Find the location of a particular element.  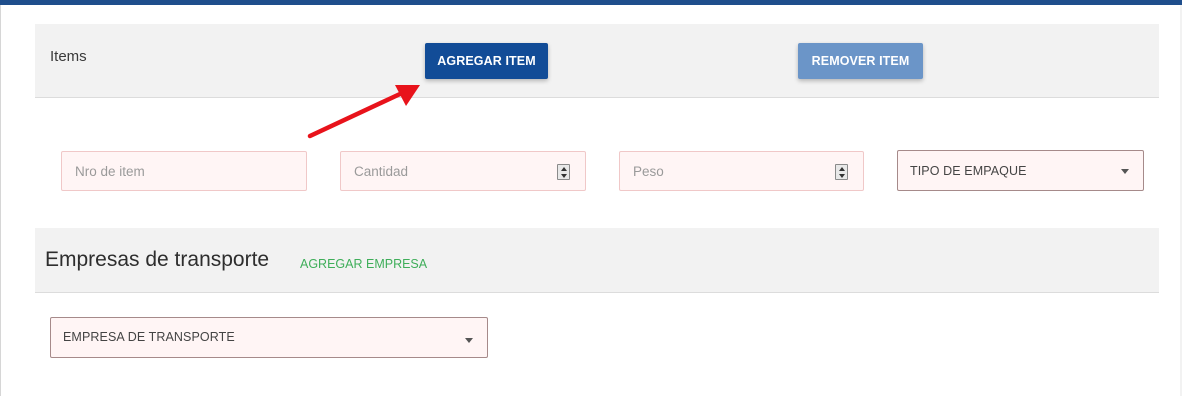

quantity-input is located at coordinates (463, 171).